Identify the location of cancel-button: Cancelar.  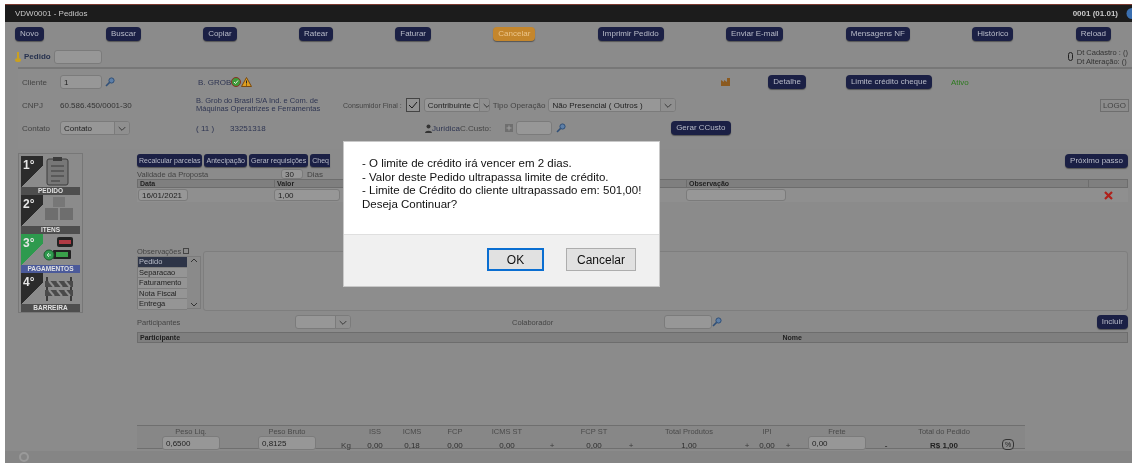
(601, 259).